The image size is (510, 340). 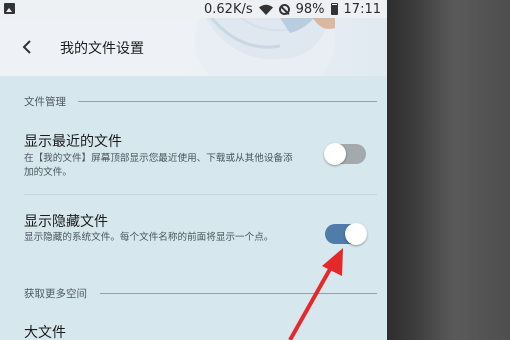 I want to click on show-recent-files-toggle, so click(x=345, y=154).